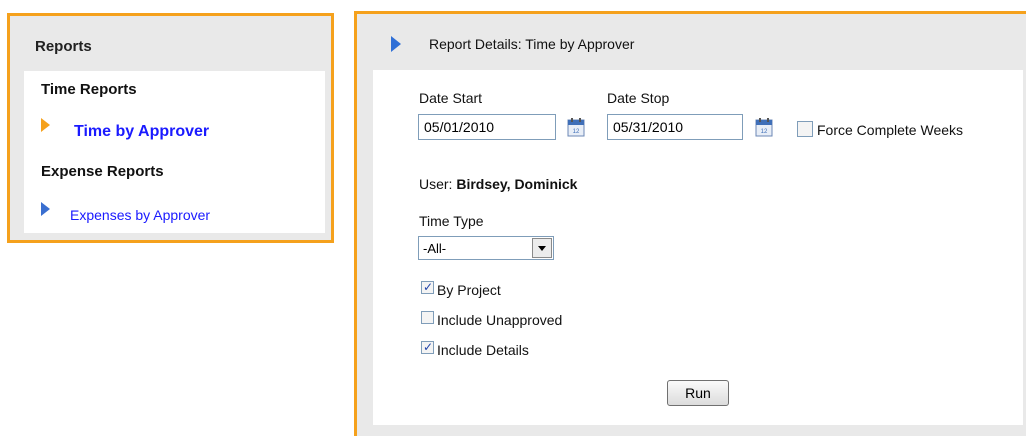  What do you see at coordinates (638, 98) in the screenshot?
I see `date-stop-label: Date Stop` at bounding box center [638, 98].